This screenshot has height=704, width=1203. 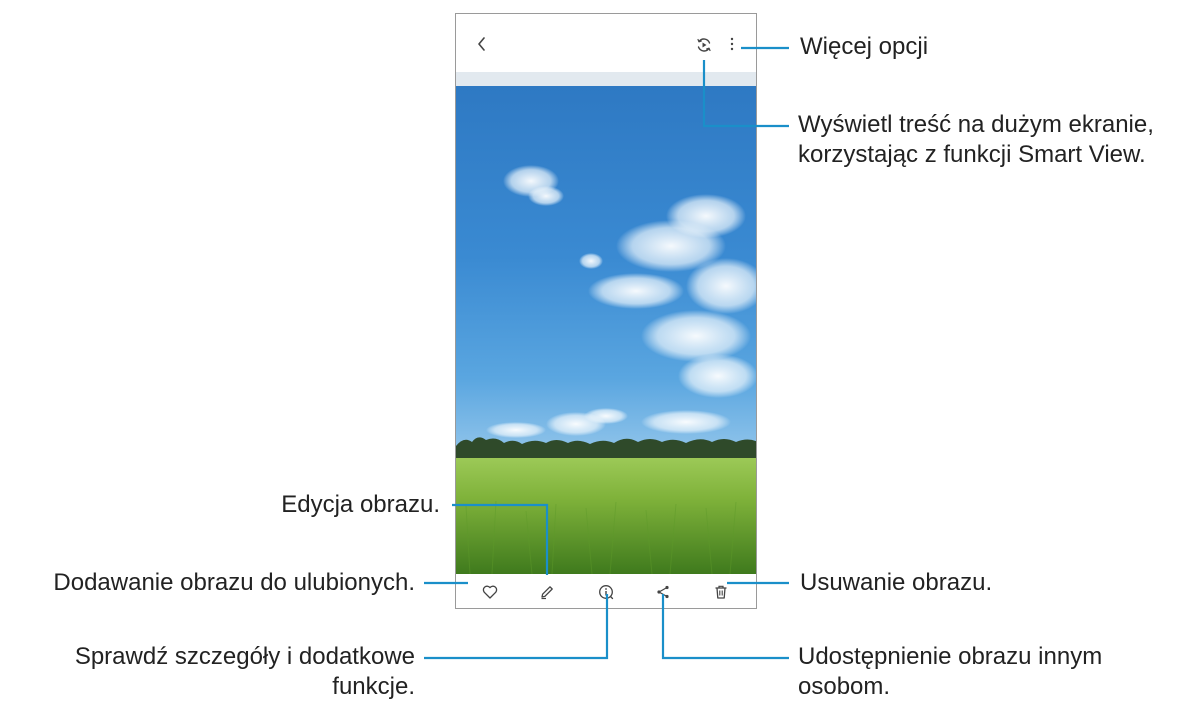 I want to click on callout-more-options: Więcej opcji, so click(x=864, y=46).